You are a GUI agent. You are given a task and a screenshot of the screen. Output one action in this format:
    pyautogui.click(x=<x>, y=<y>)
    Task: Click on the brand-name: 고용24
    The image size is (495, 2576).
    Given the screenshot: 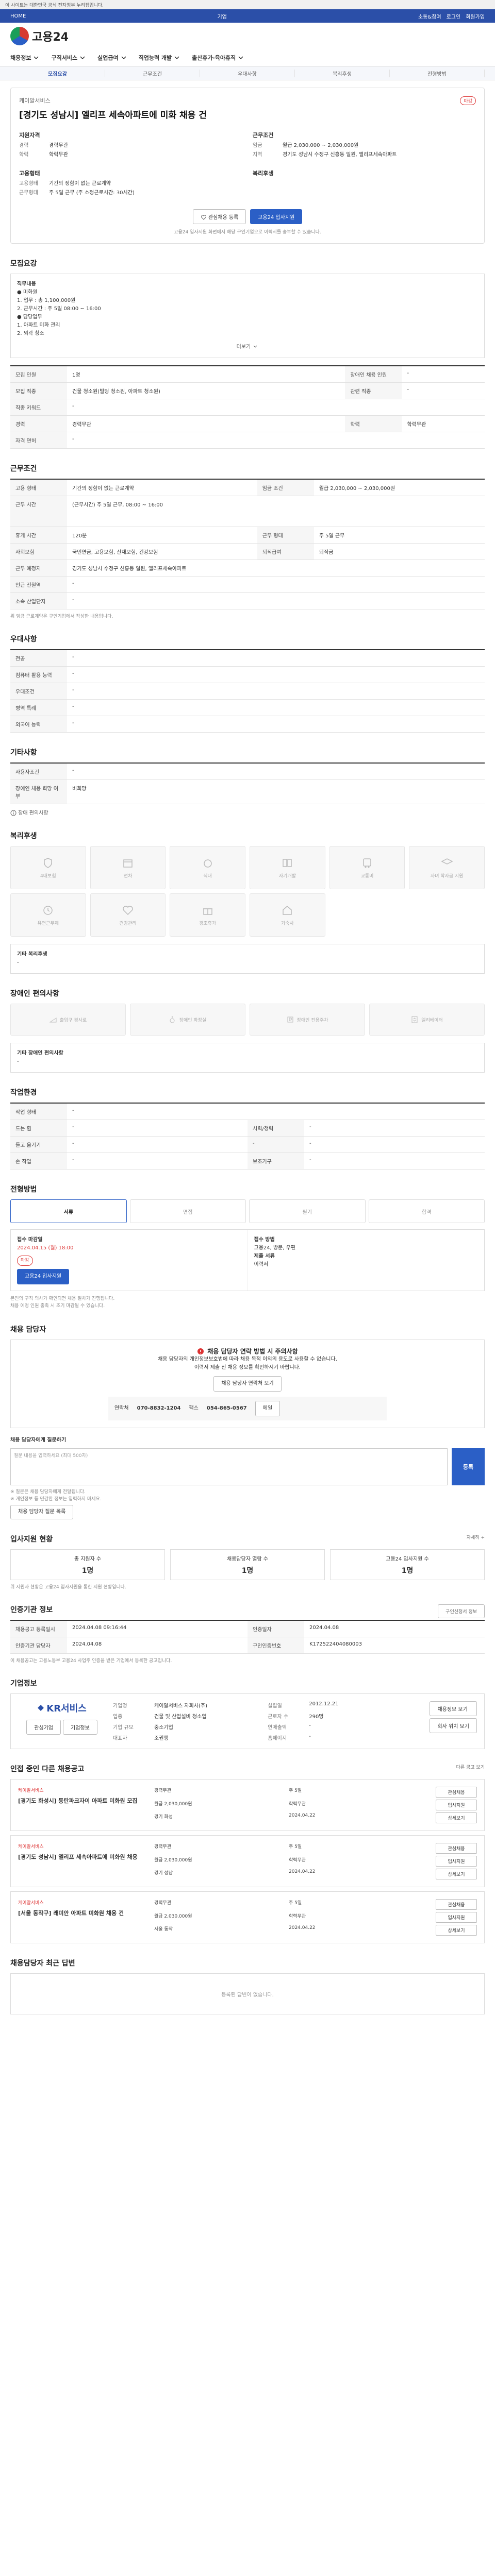 What is the action you would take?
    pyautogui.click(x=50, y=36)
    